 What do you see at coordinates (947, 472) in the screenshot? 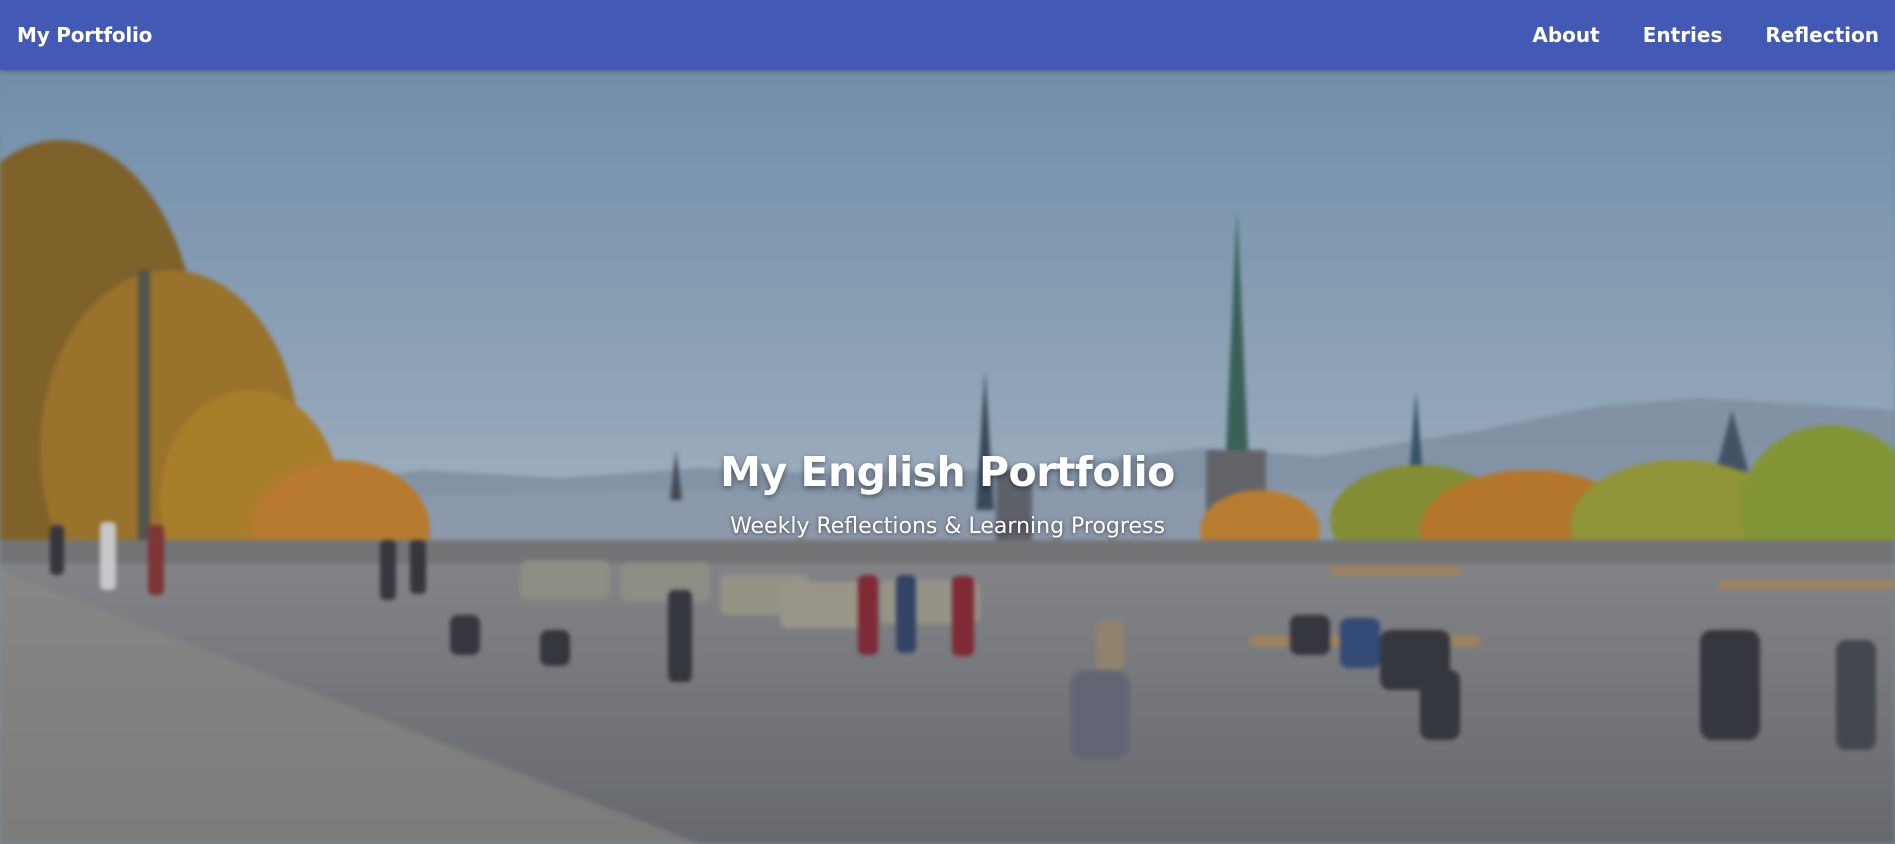
I see `hero-title: My English Portfolio` at bounding box center [947, 472].